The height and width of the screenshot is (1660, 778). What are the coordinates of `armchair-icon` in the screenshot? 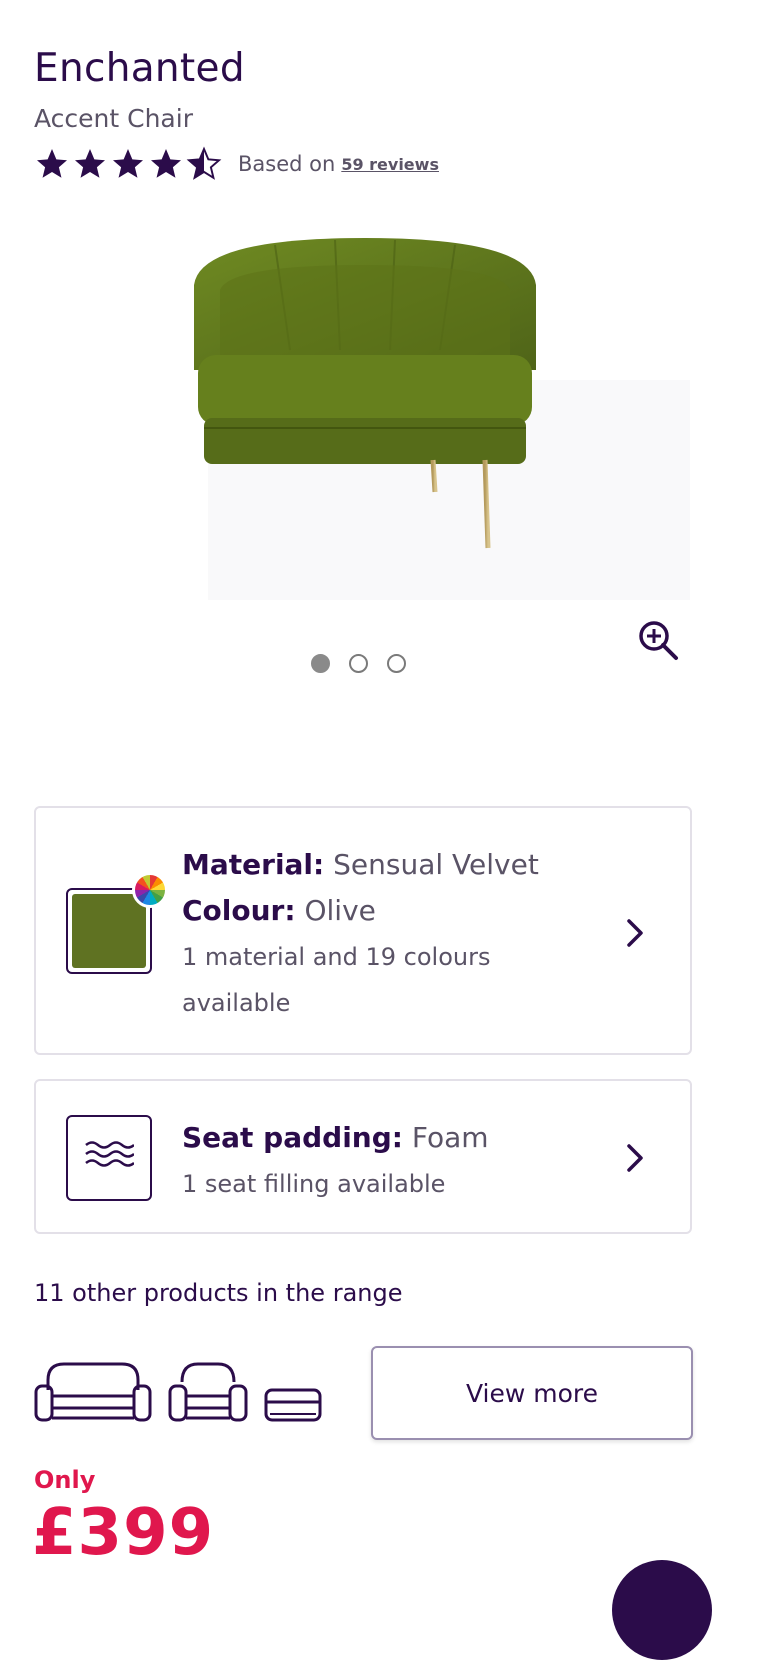 It's located at (208, 1392).